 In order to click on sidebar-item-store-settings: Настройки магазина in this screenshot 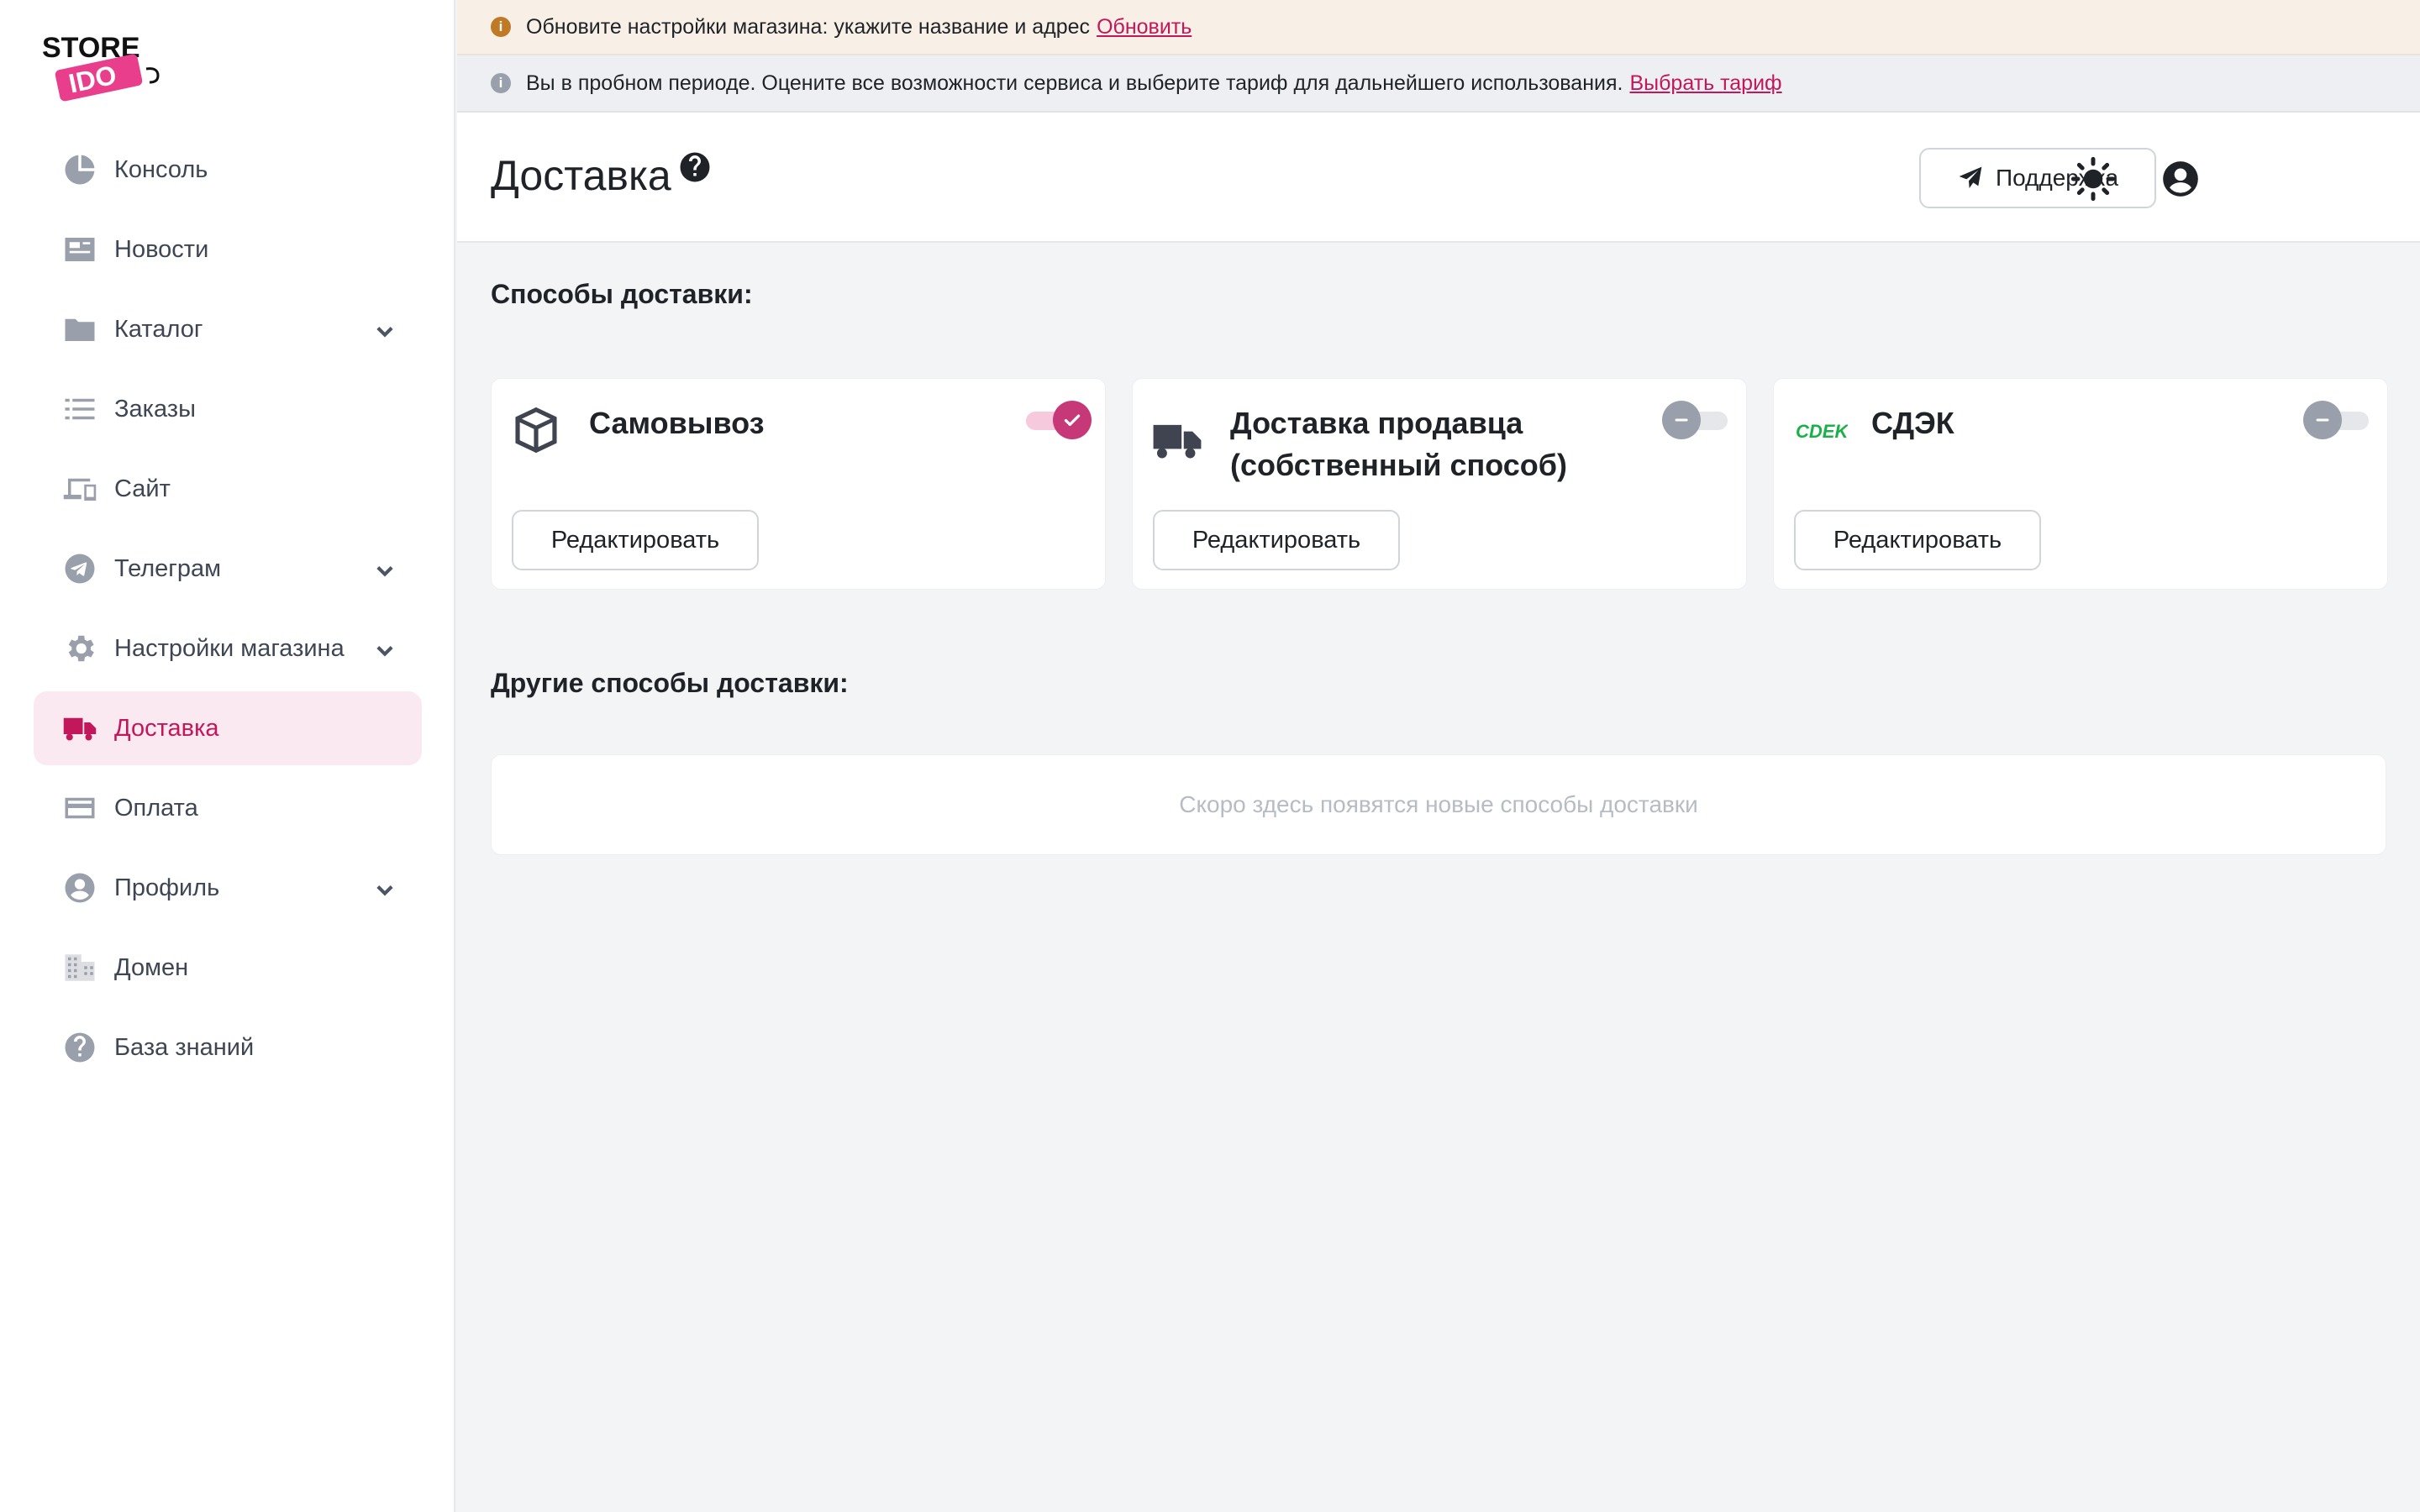, I will do `click(228, 648)`.